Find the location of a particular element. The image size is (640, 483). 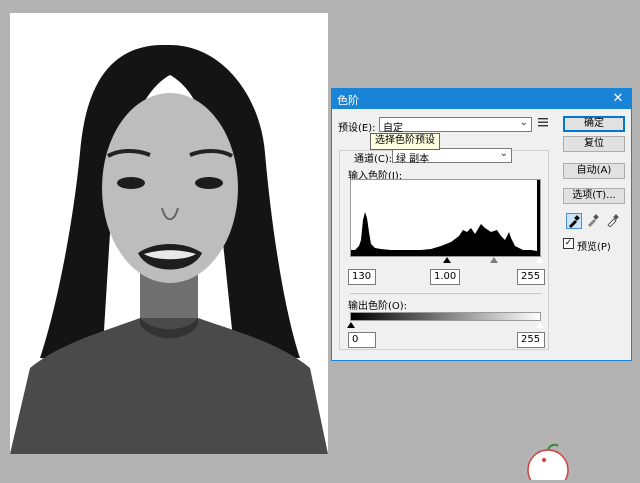

preset-value: 自定 is located at coordinates (393, 128).